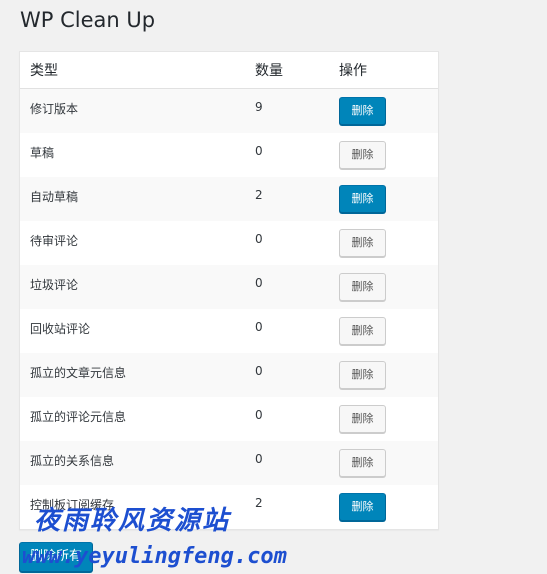  I want to click on page-title: WP Clean Up, so click(88, 20).